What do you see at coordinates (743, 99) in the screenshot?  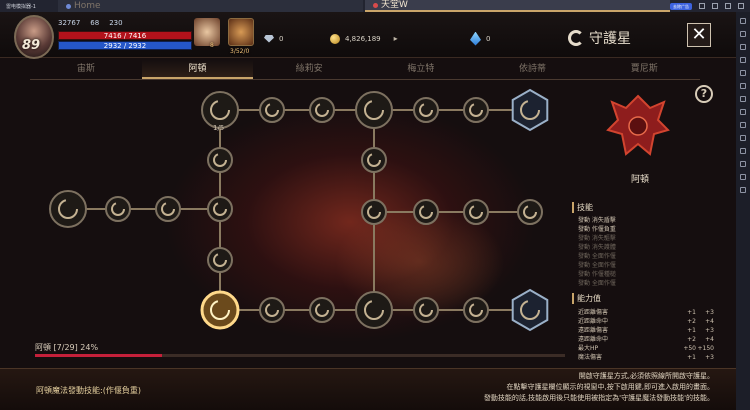 I see `record-icon` at bounding box center [743, 99].